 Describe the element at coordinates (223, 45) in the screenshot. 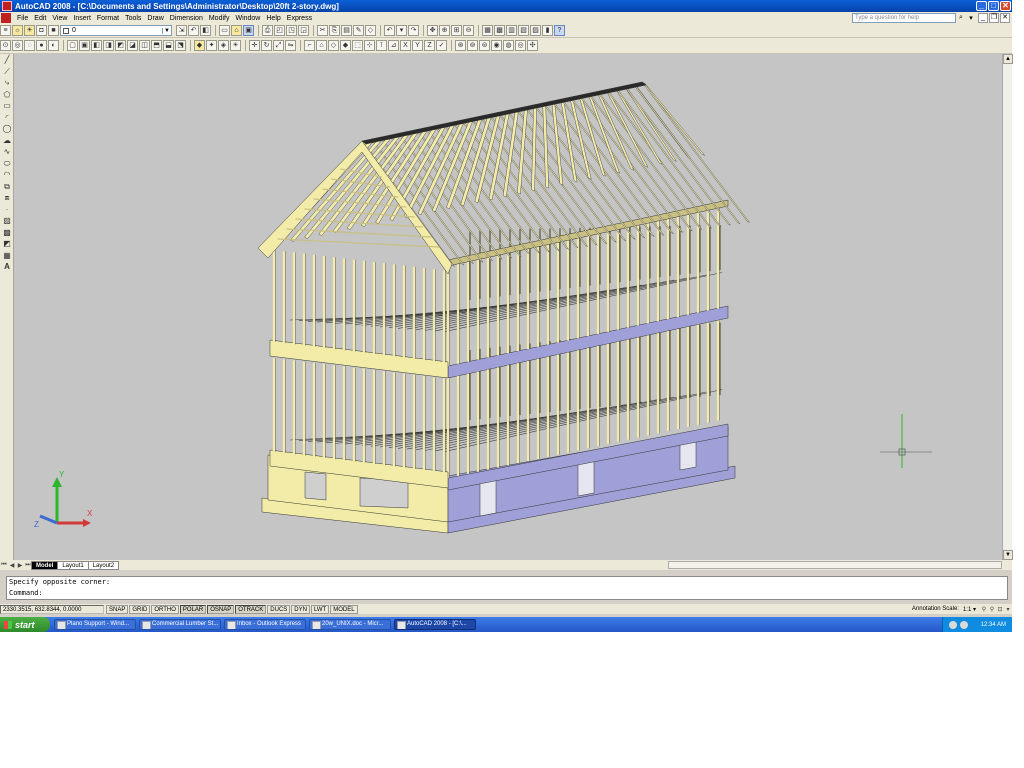

I see `materials-icon: ◈` at that location.